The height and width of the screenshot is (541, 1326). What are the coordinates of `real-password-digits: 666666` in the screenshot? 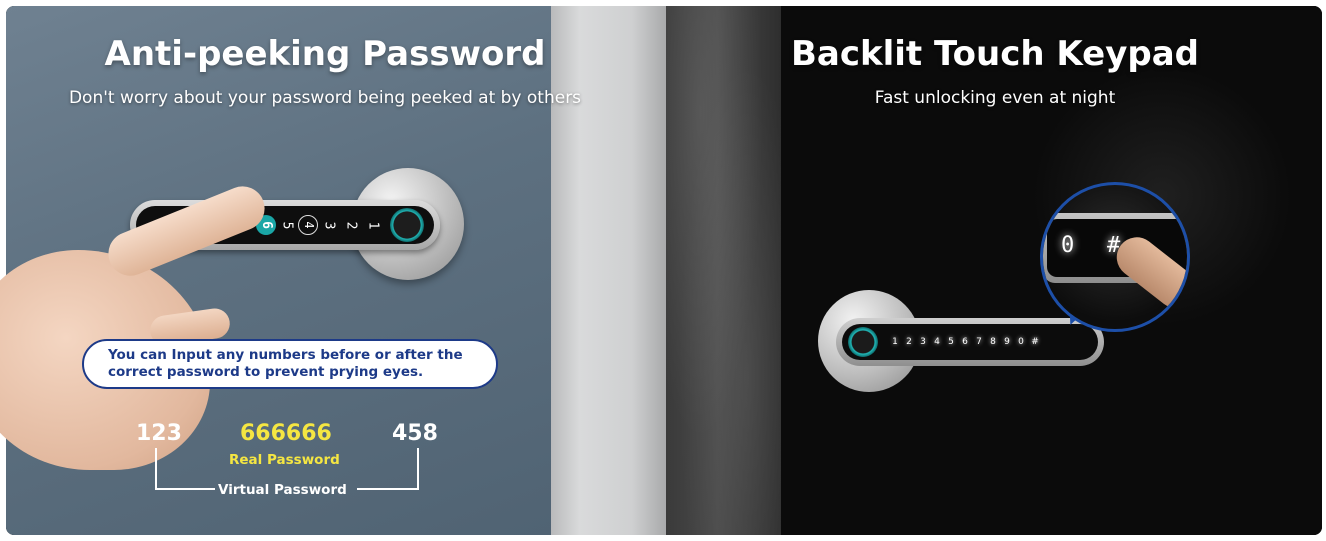 It's located at (286, 433).